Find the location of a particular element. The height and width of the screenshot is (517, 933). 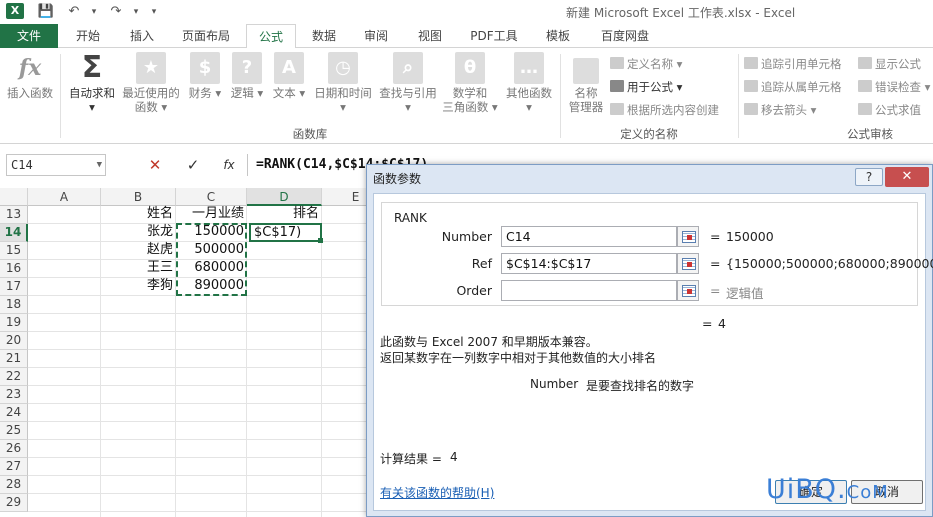

watermark-logo: UiBQ.CoM is located at coordinates (827, 489).